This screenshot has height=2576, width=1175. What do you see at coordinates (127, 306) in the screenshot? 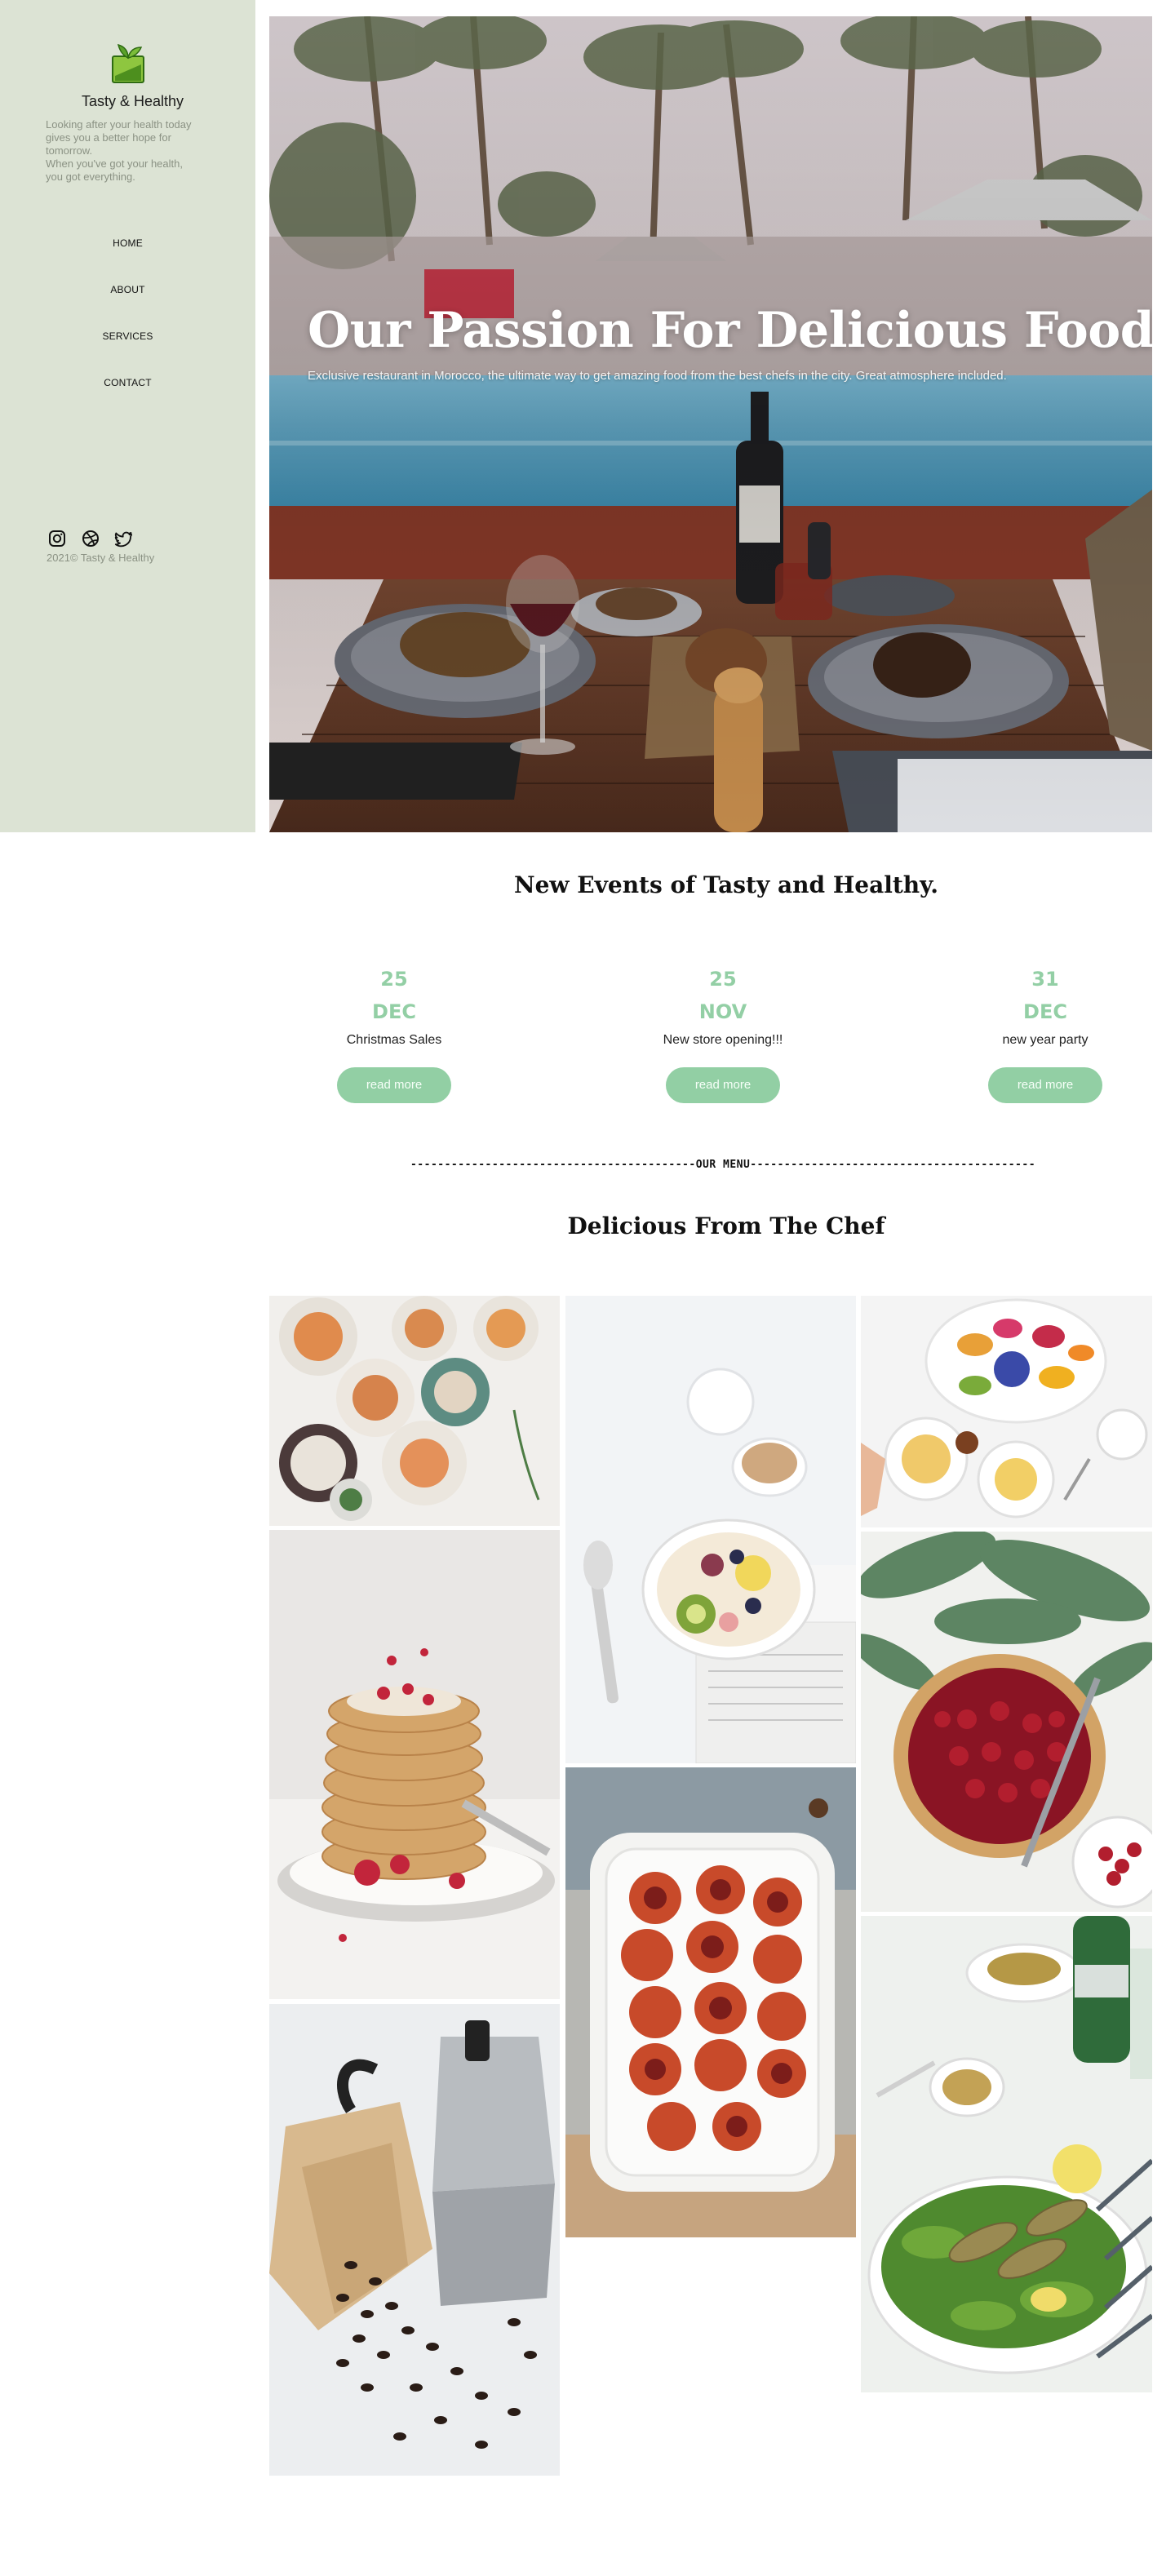
I see `nav-item-about: ABOUT` at bounding box center [127, 306].